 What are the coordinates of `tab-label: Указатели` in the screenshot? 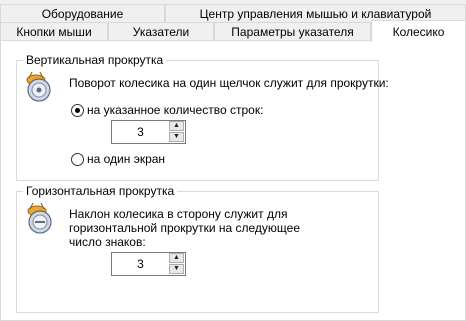 It's located at (161, 32).